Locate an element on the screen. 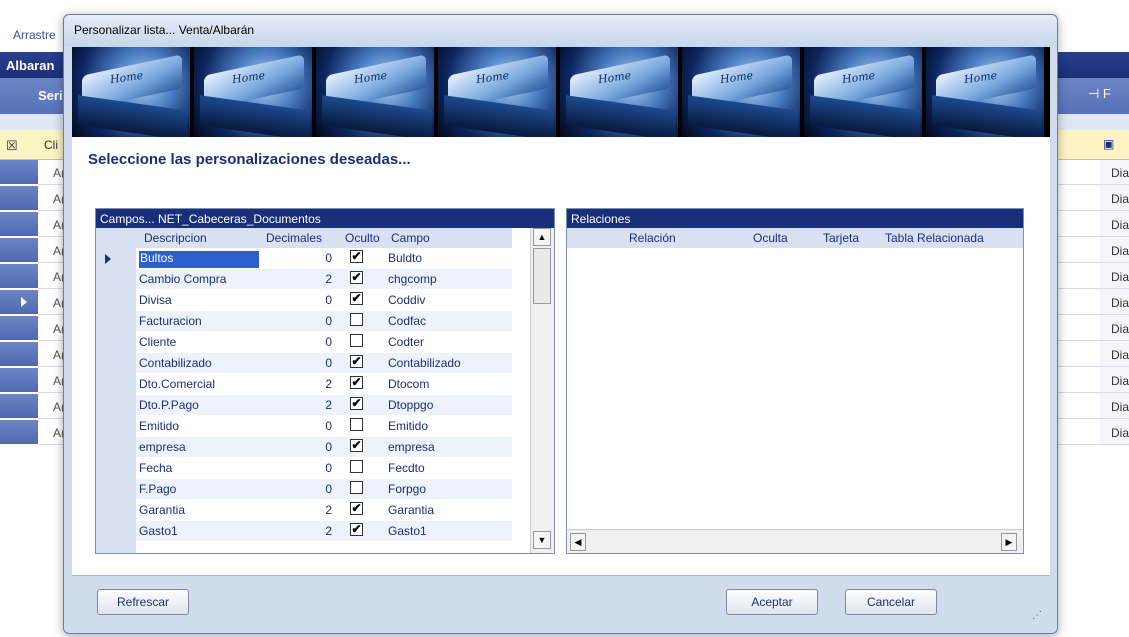  campos-row: Cambio Compra 2 ✔ chgcomp is located at coordinates (324, 279).